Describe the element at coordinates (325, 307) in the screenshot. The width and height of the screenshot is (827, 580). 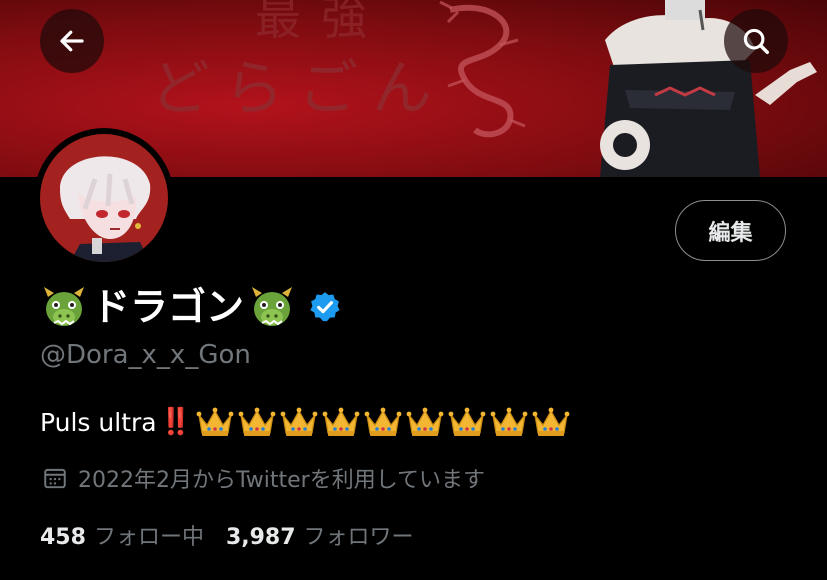
I see `verified-badge-icon` at that location.